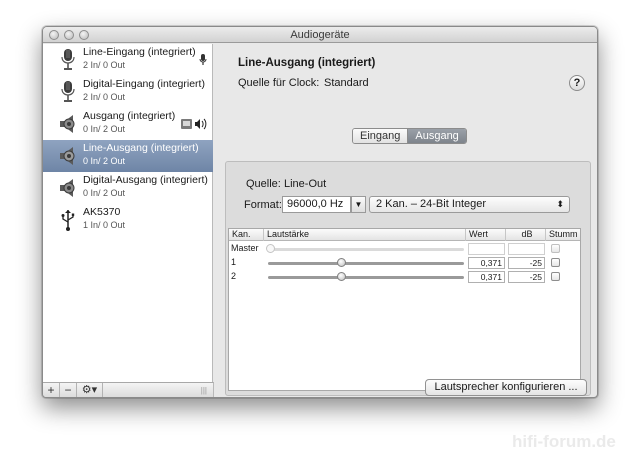 The height and width of the screenshot is (457, 640). Describe the element at coordinates (560, 204) in the screenshot. I see `updown-arrows-icon: ⬍` at that location.